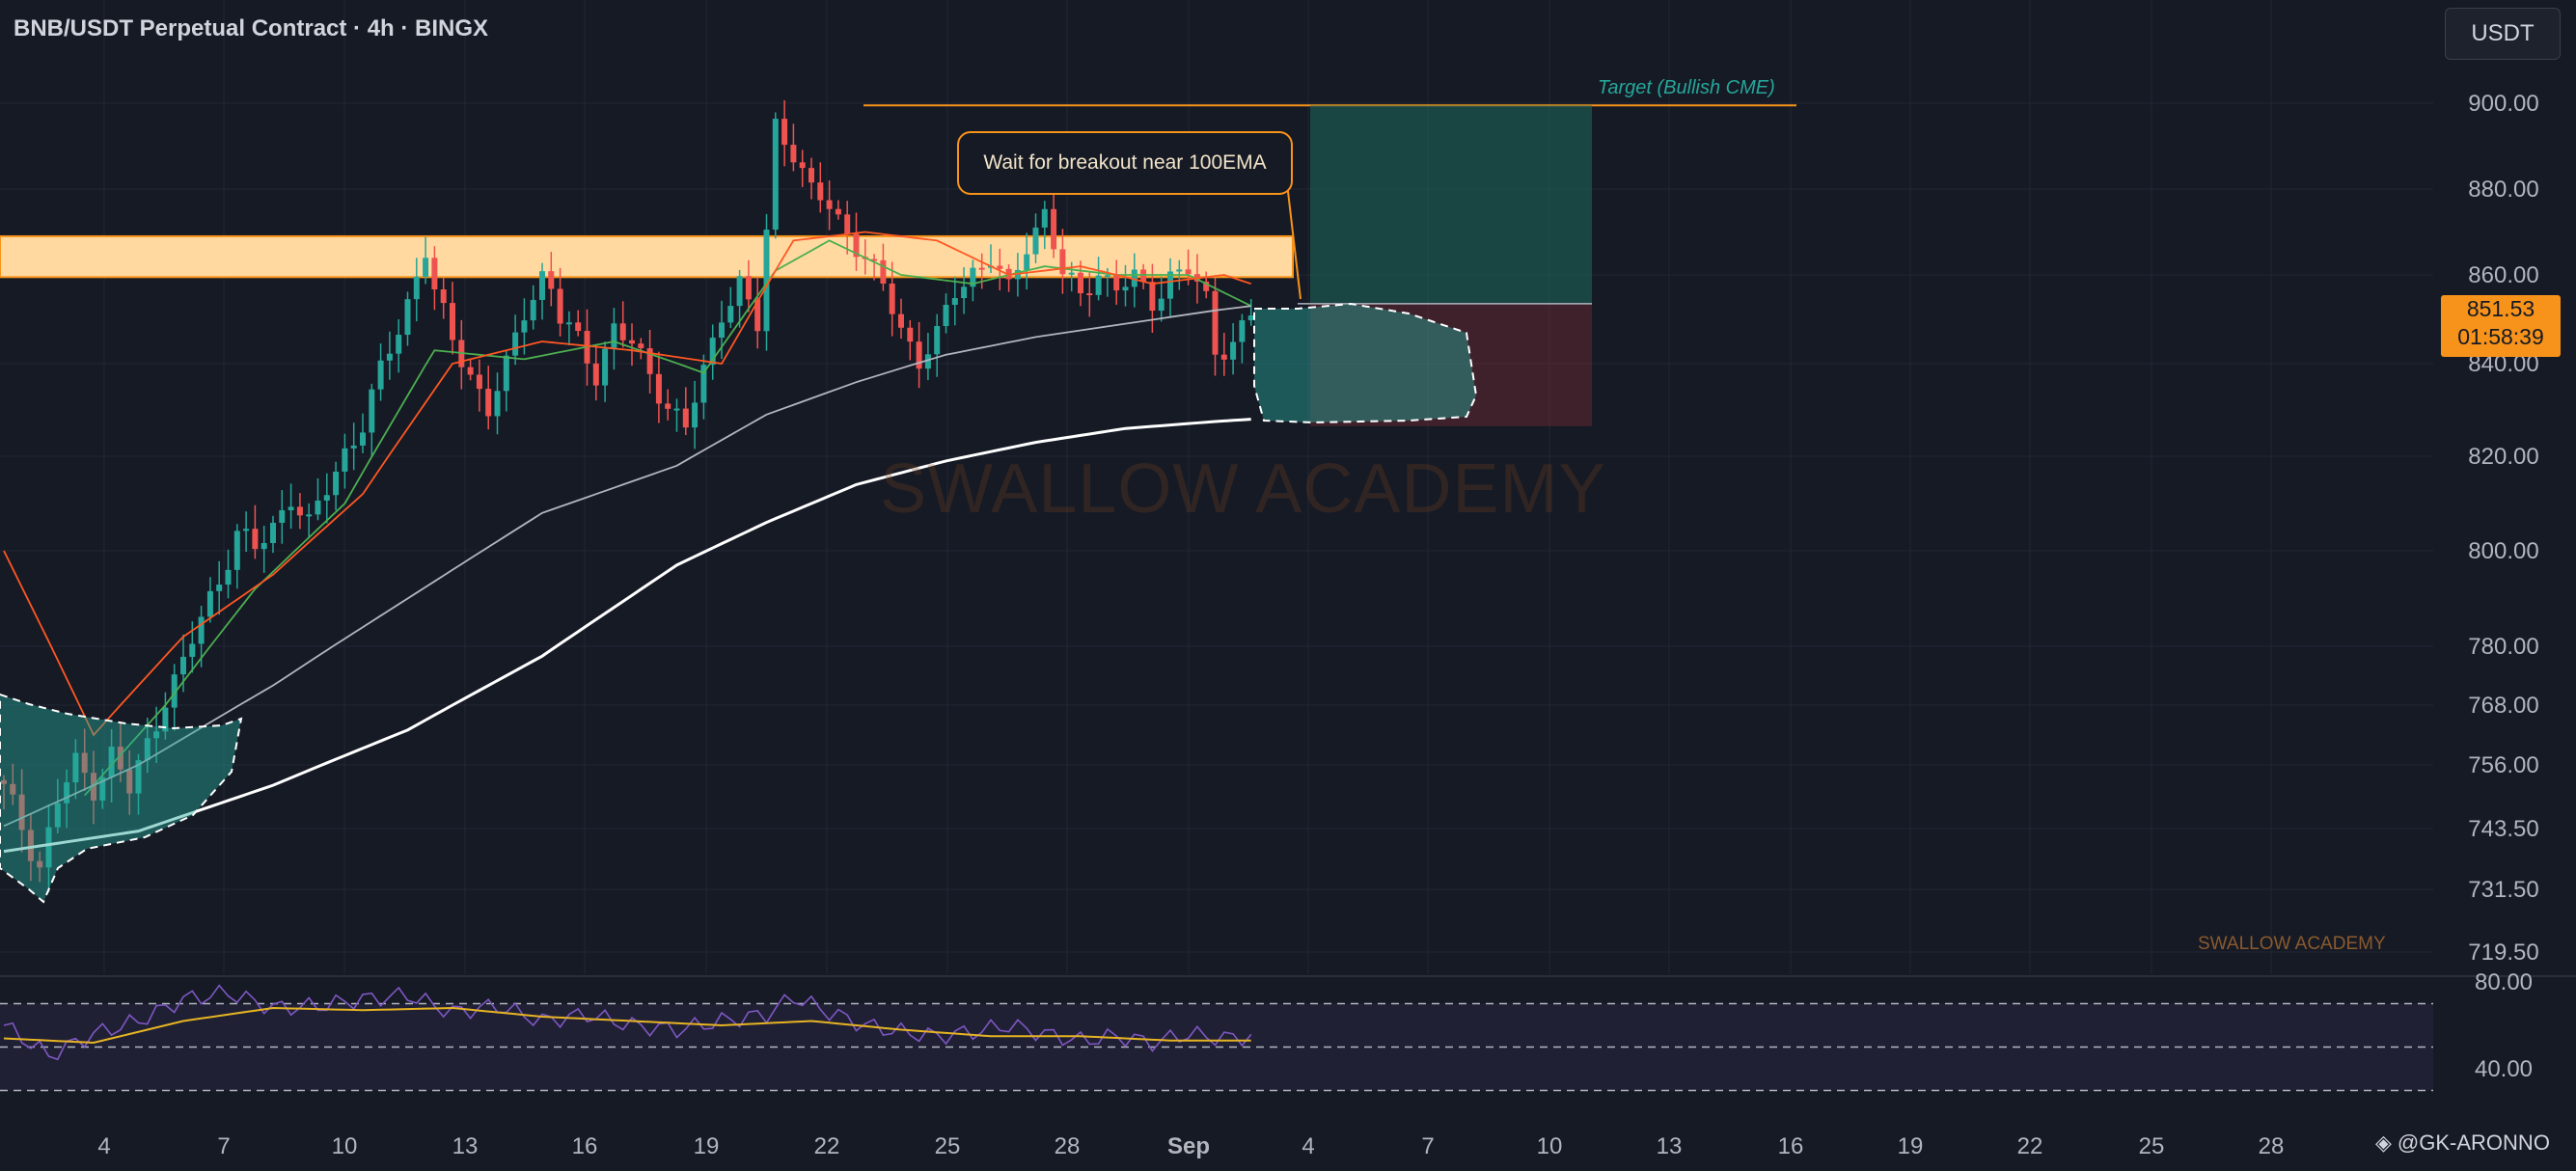  I want to click on author-signature: ◈ @GK-ARONNO, so click(2462, 1143).